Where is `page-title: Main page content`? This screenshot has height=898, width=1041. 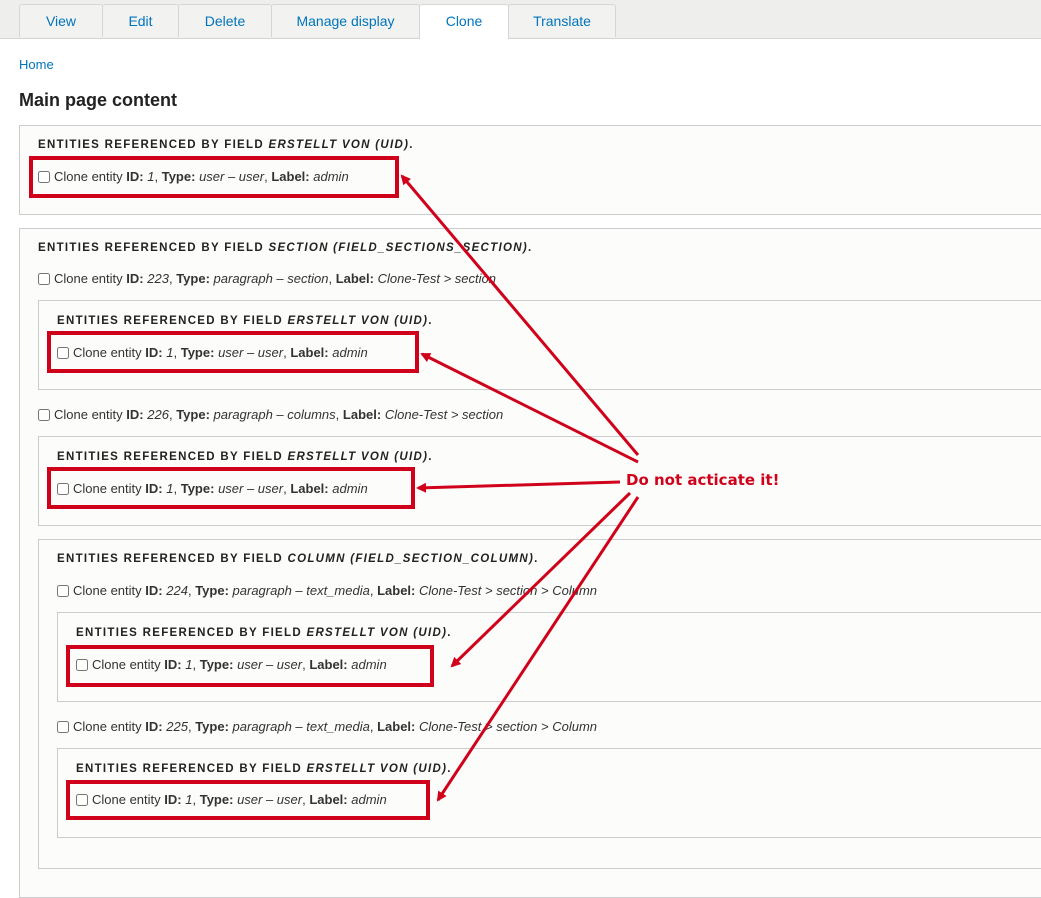 page-title: Main page content is located at coordinates (98, 100).